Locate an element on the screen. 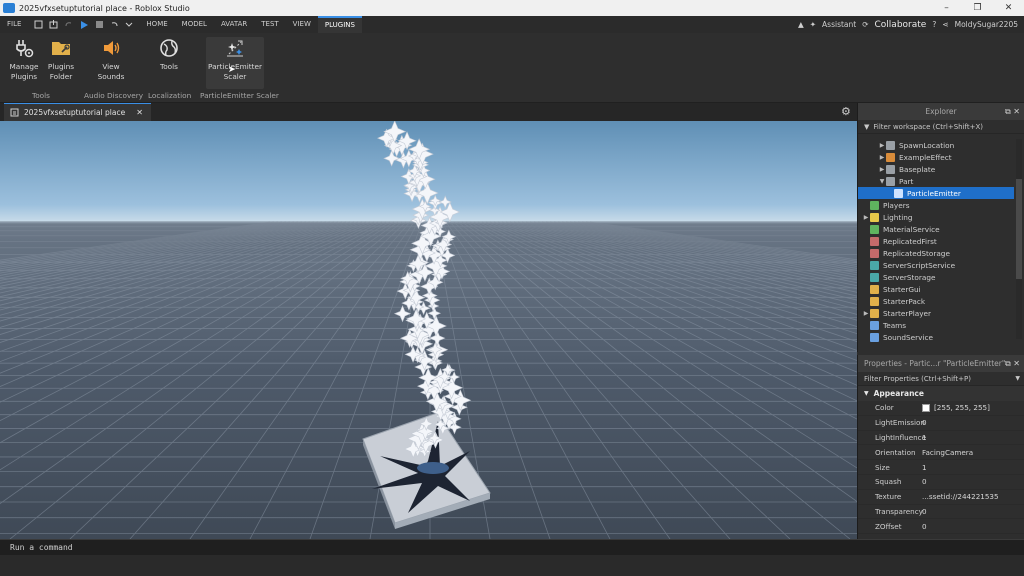 The image size is (1024, 576). plugins-folder-button: Plugins Folder is located at coordinates (61, 59).